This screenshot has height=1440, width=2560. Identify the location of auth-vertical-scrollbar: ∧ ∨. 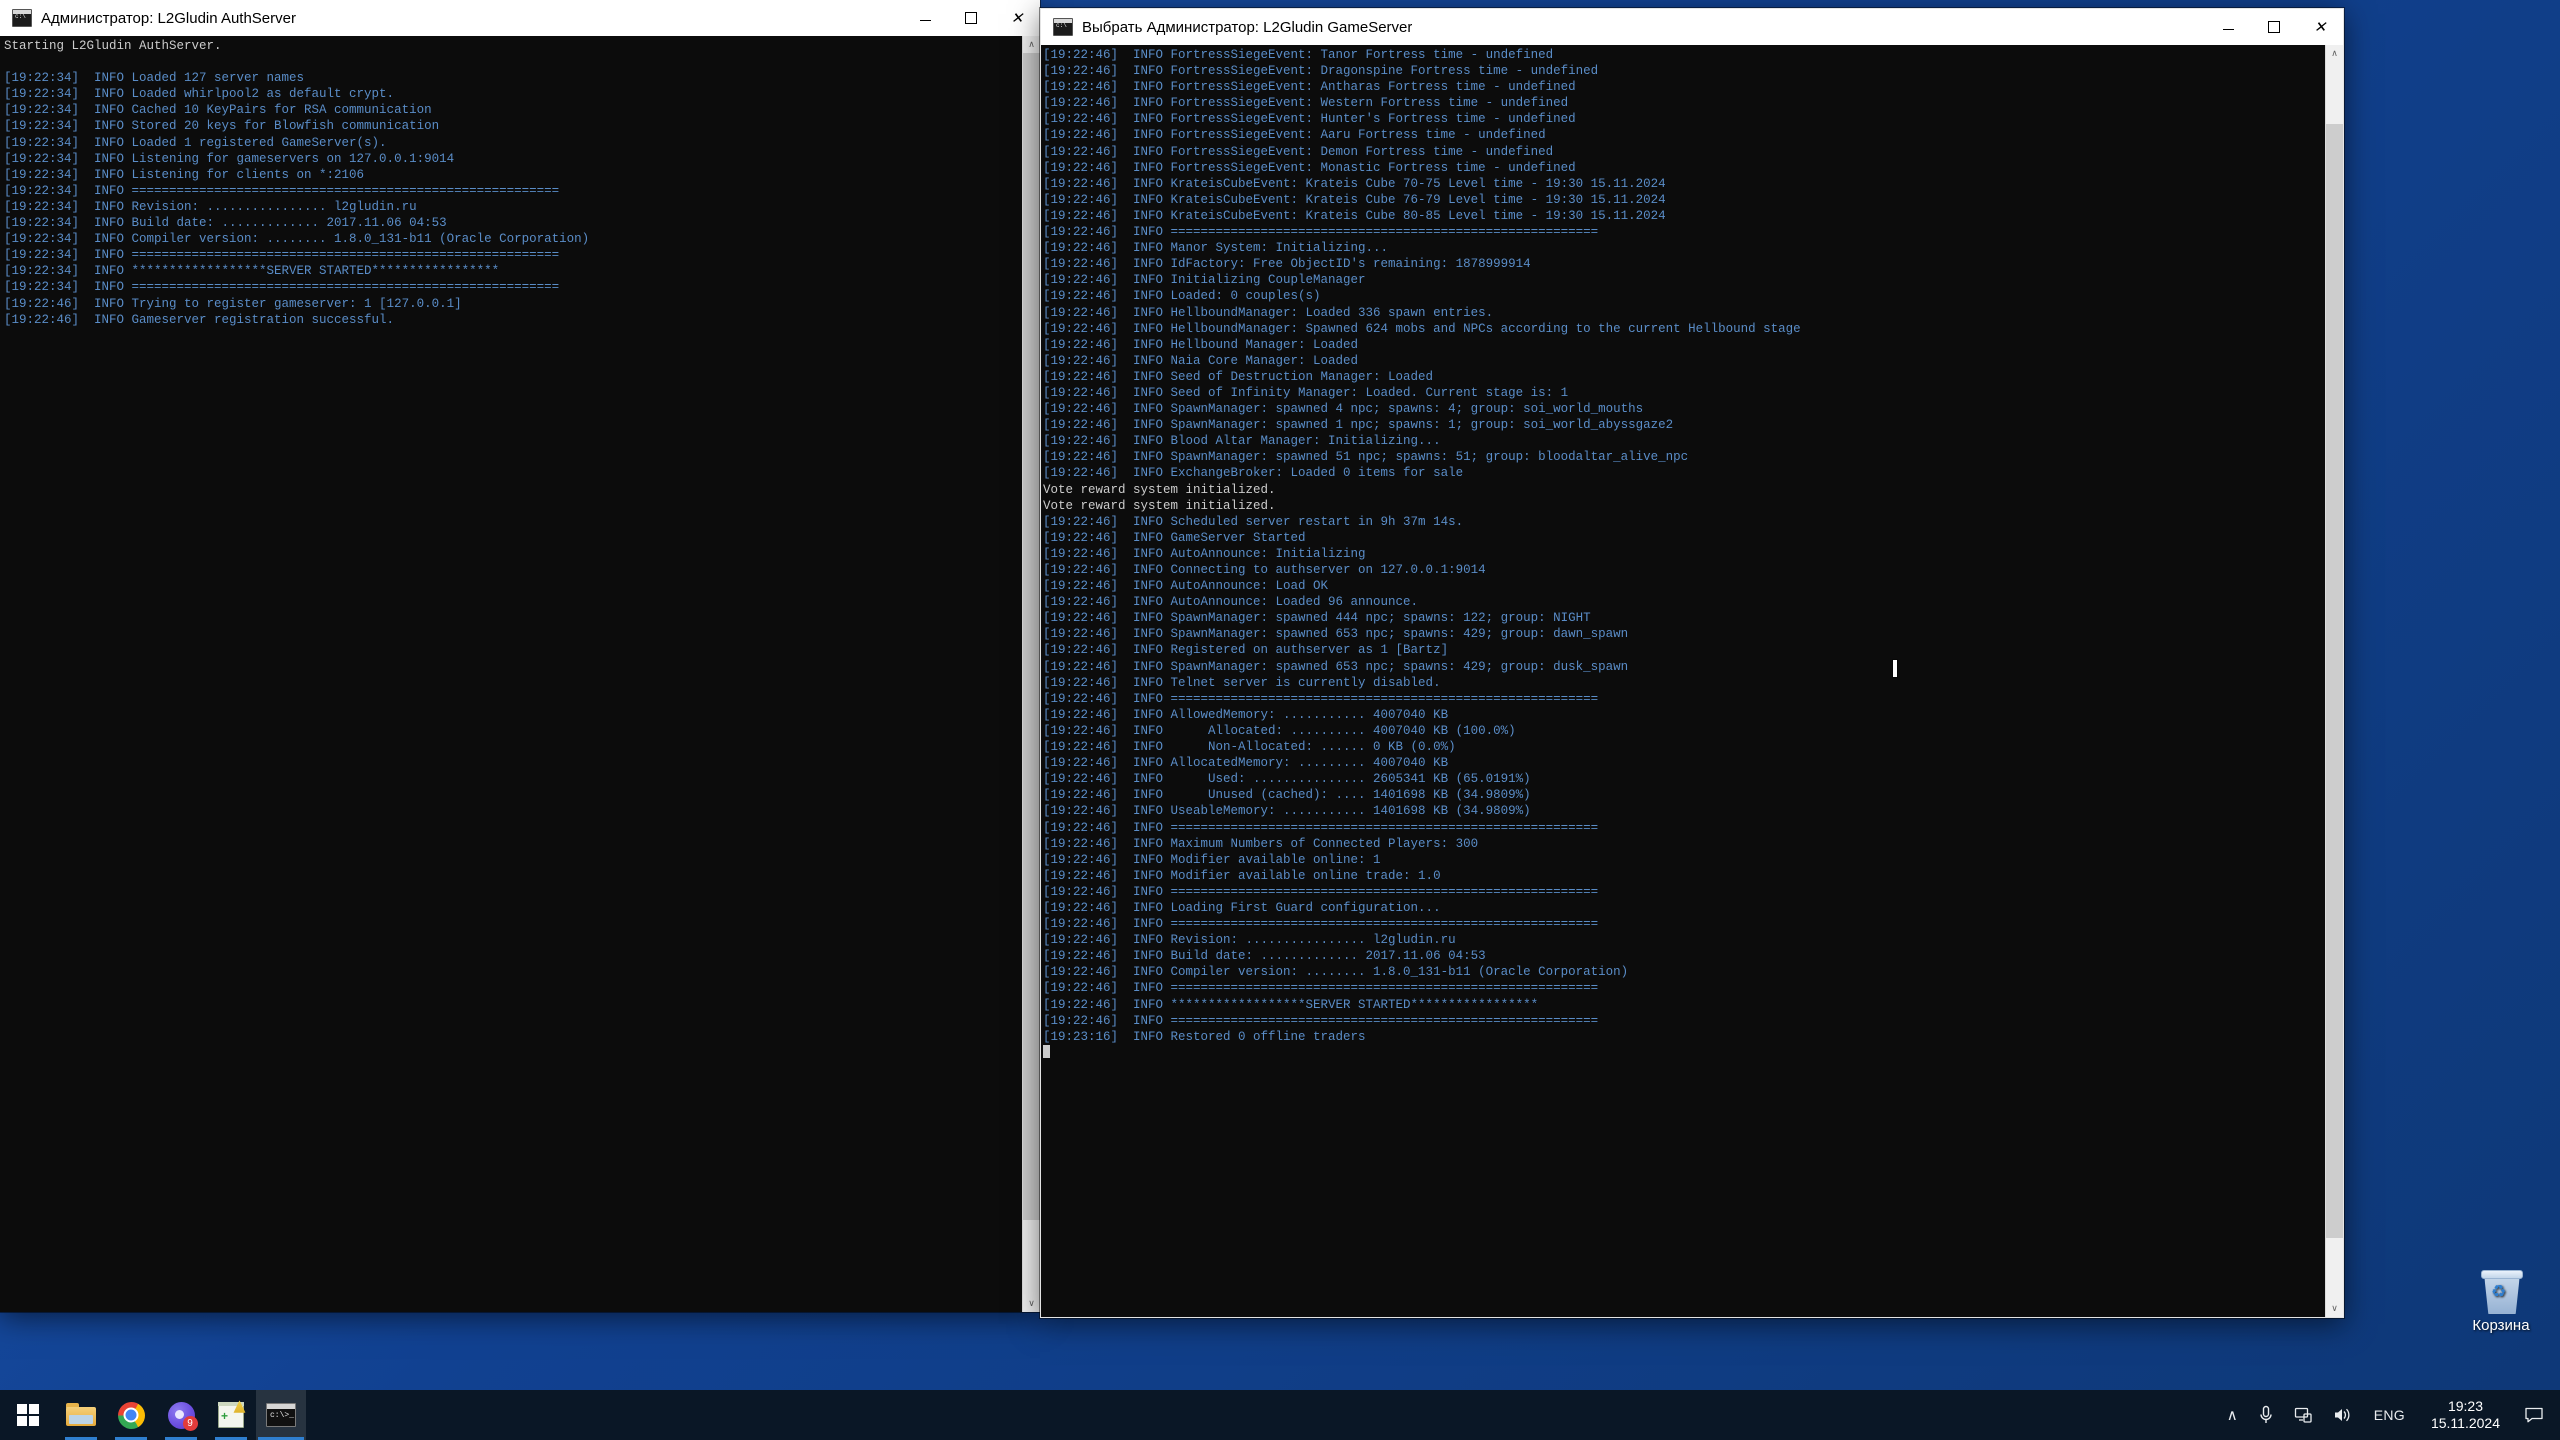
(1031, 674).